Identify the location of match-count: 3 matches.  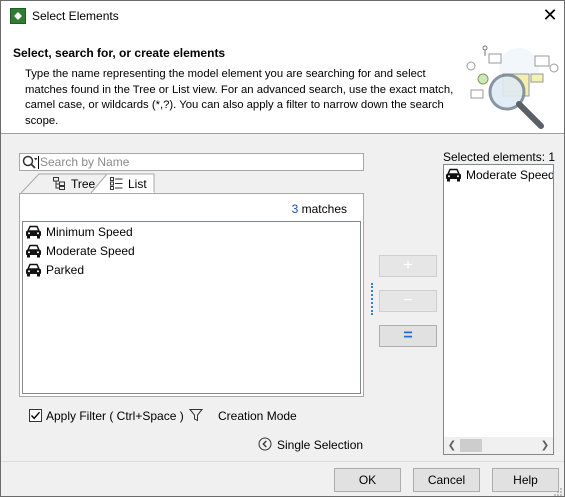
(319, 209).